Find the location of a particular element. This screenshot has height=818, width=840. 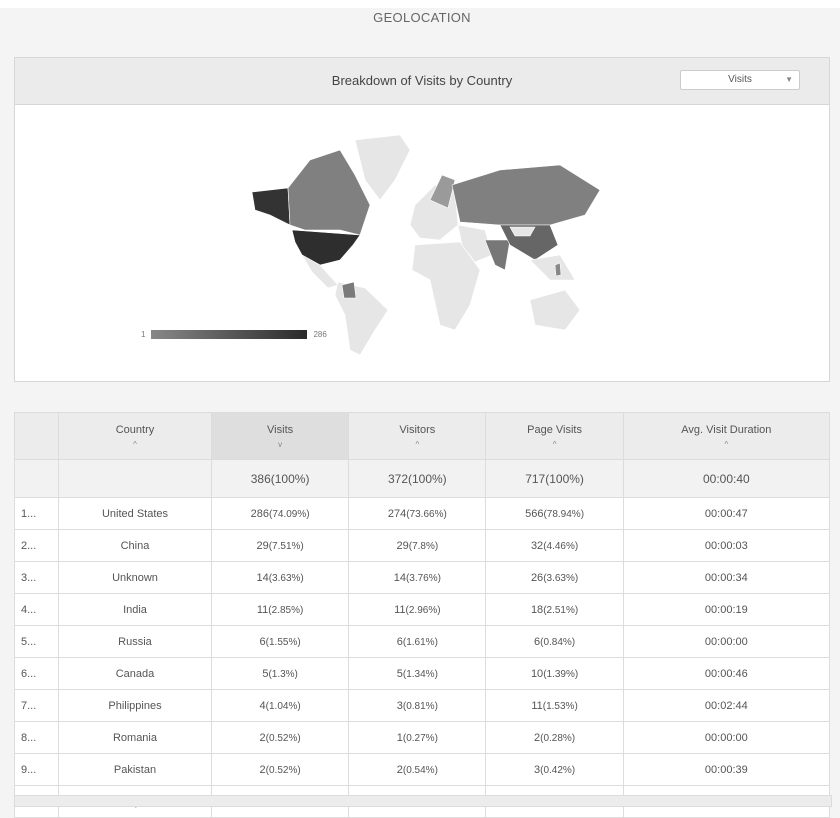

totals-page-visits: 717(100%) is located at coordinates (554, 478).